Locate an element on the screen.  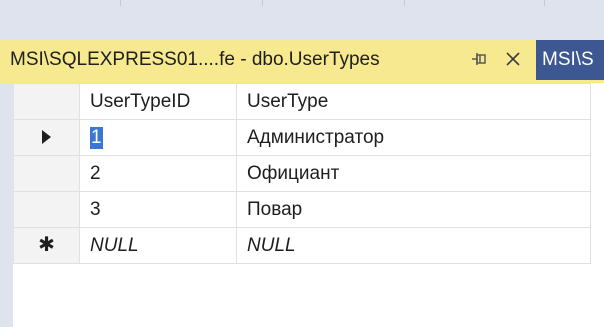
column-header-usertypeid: UserTypeID is located at coordinates (158, 101).